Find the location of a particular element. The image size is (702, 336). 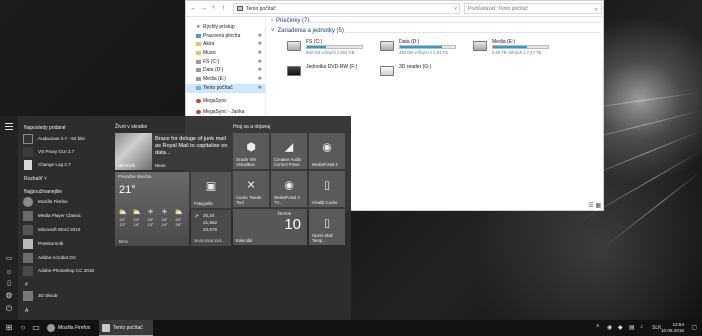

start-windows-icon: ⊞ is located at coordinates (9, 328).